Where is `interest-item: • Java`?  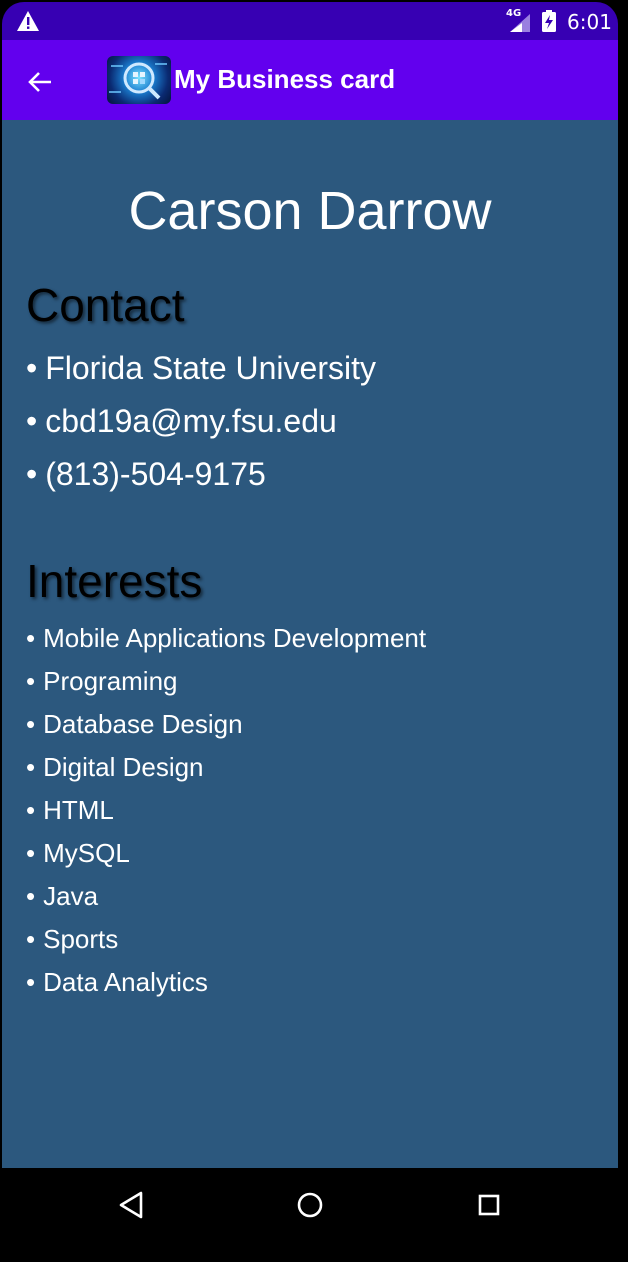 interest-item: • Java is located at coordinates (226, 896).